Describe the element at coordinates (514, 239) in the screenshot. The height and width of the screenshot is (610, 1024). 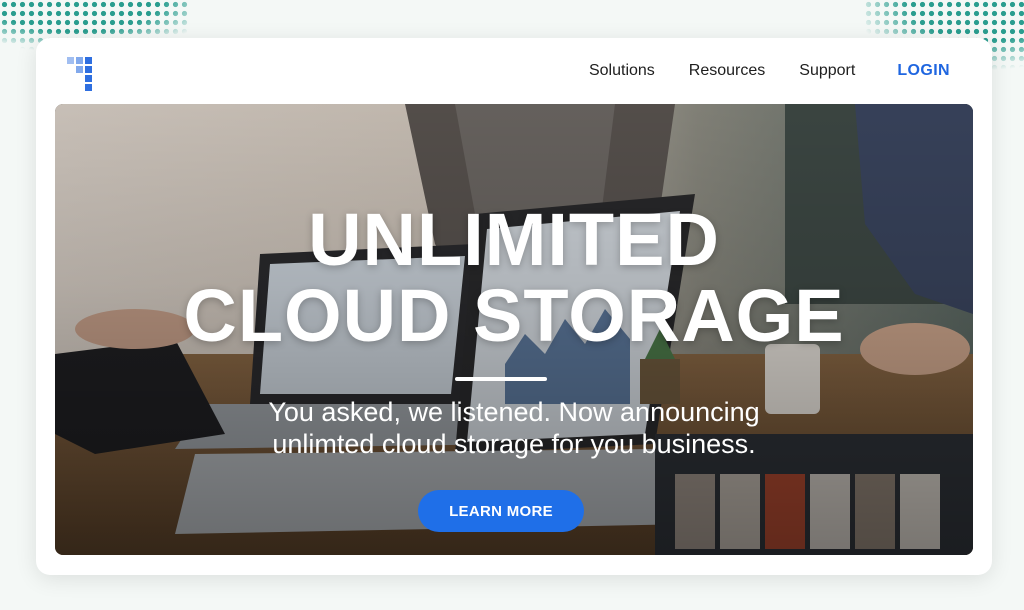
I see `hero-headline-line1: UNLIMITED` at that location.